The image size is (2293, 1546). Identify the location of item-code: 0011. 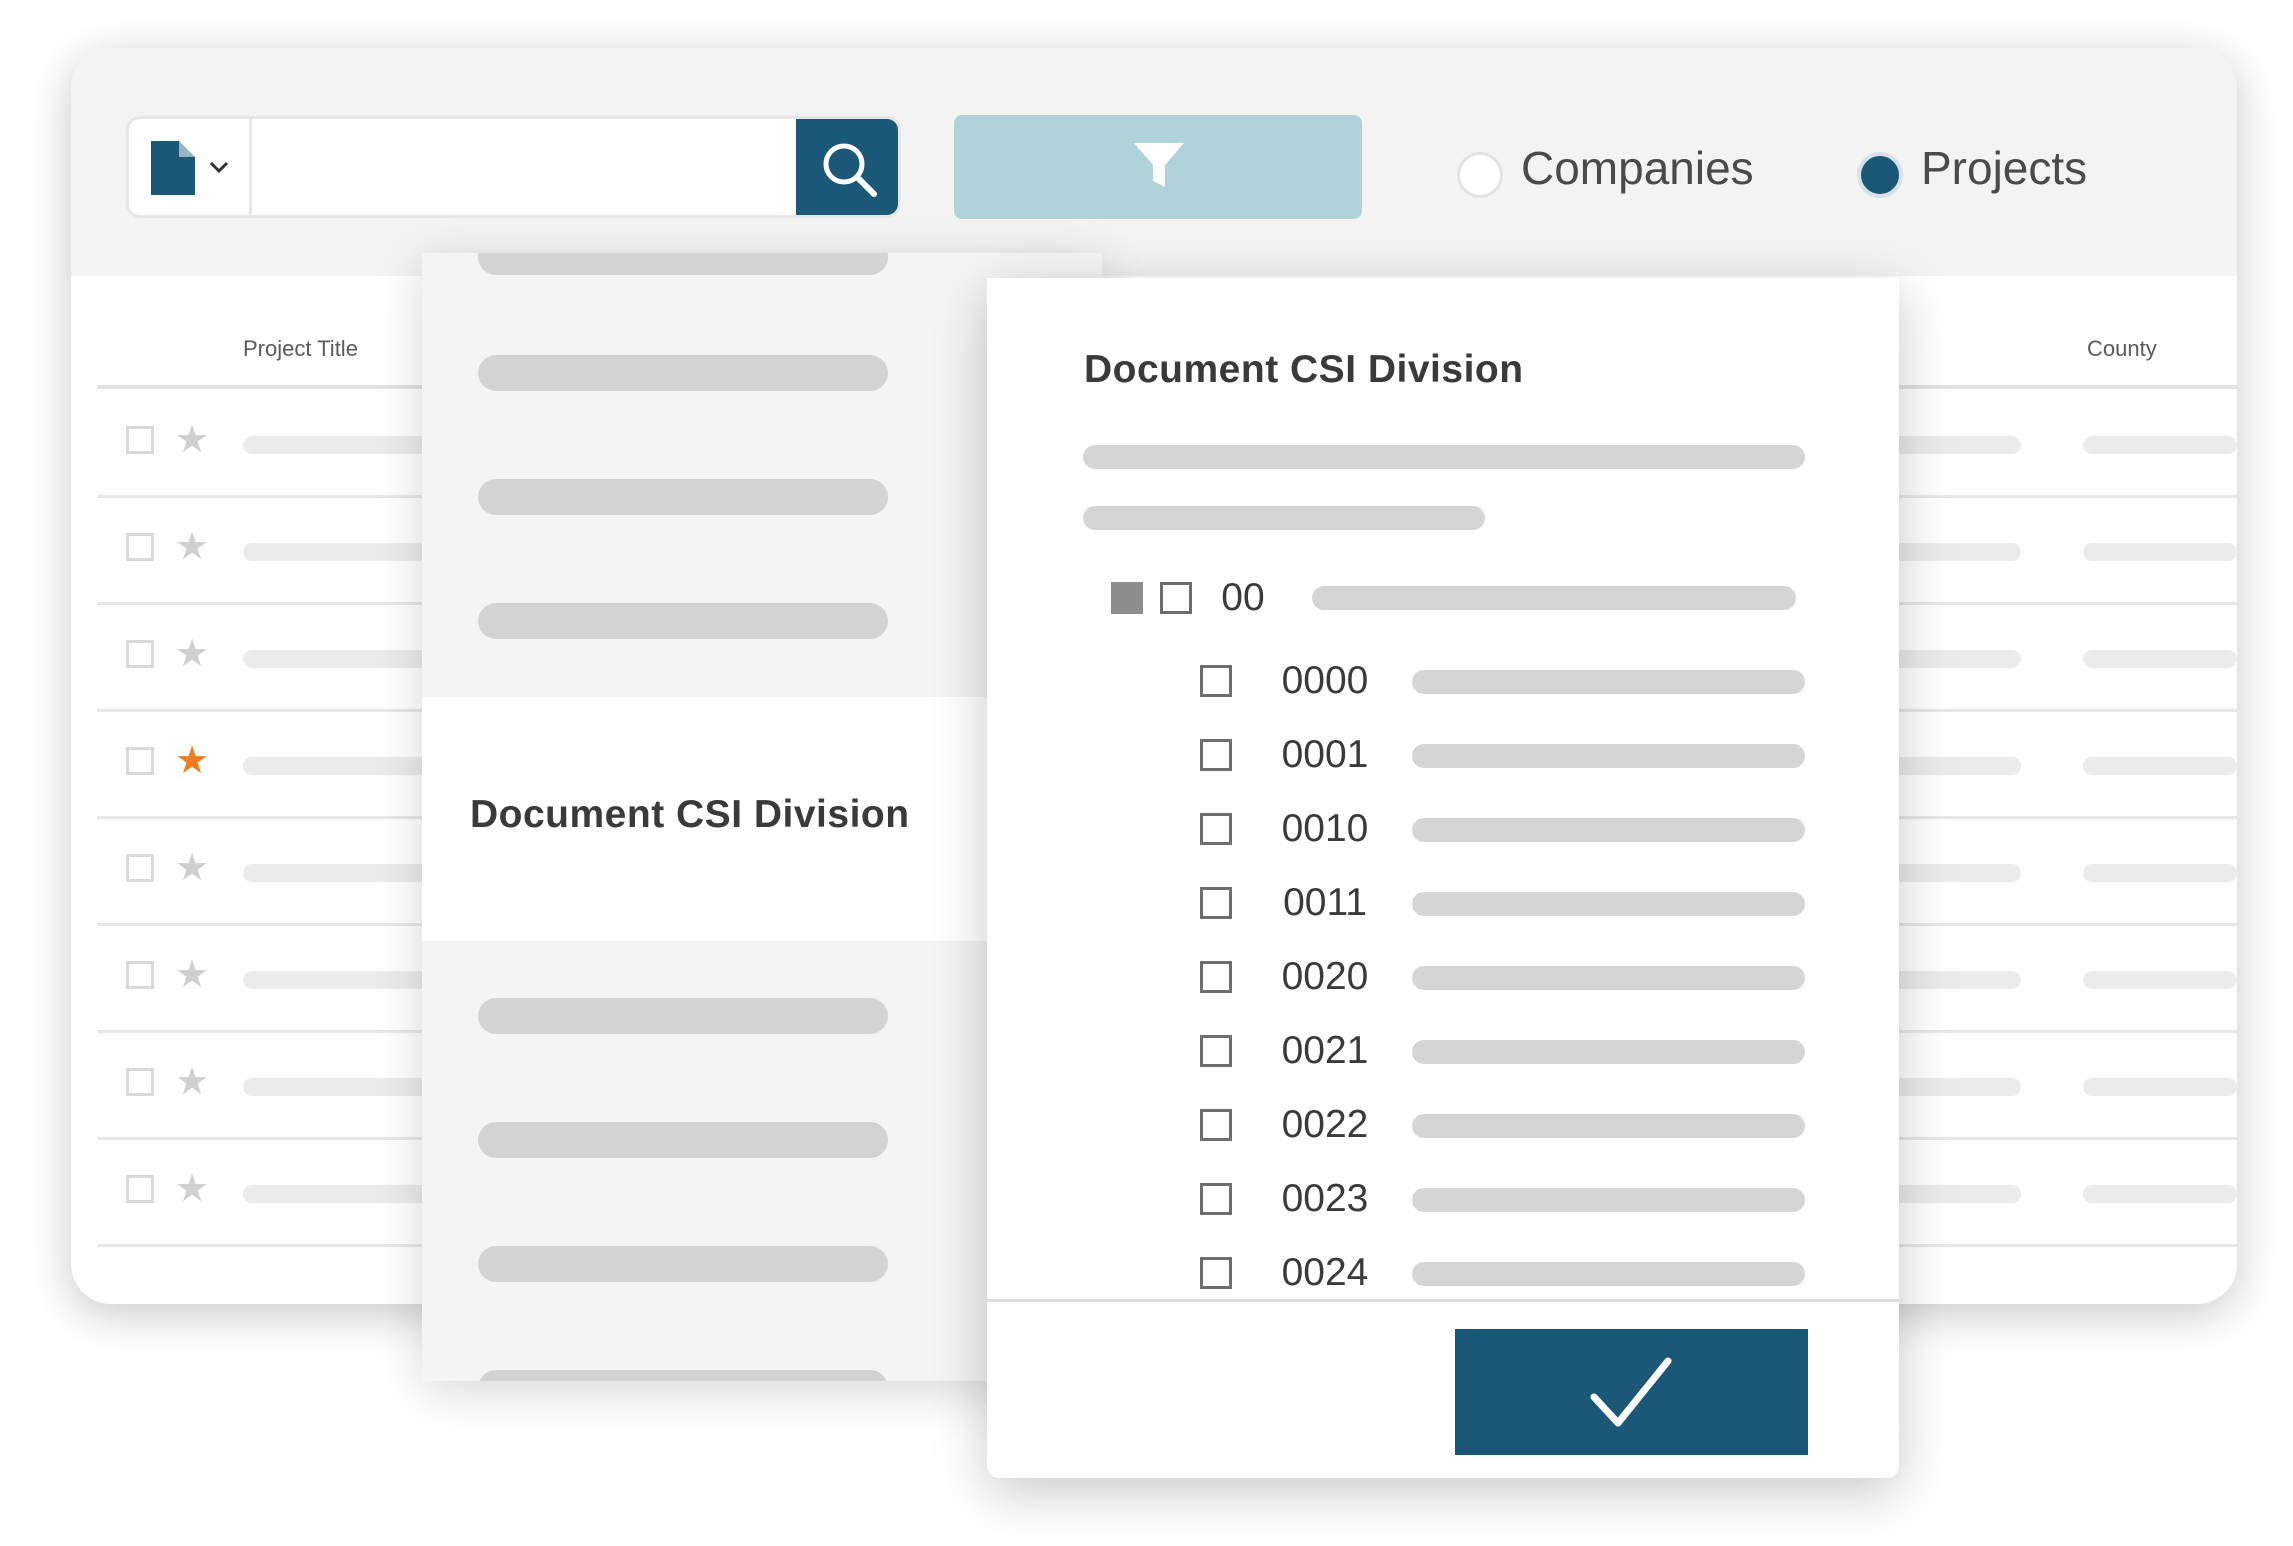
(1325, 902).